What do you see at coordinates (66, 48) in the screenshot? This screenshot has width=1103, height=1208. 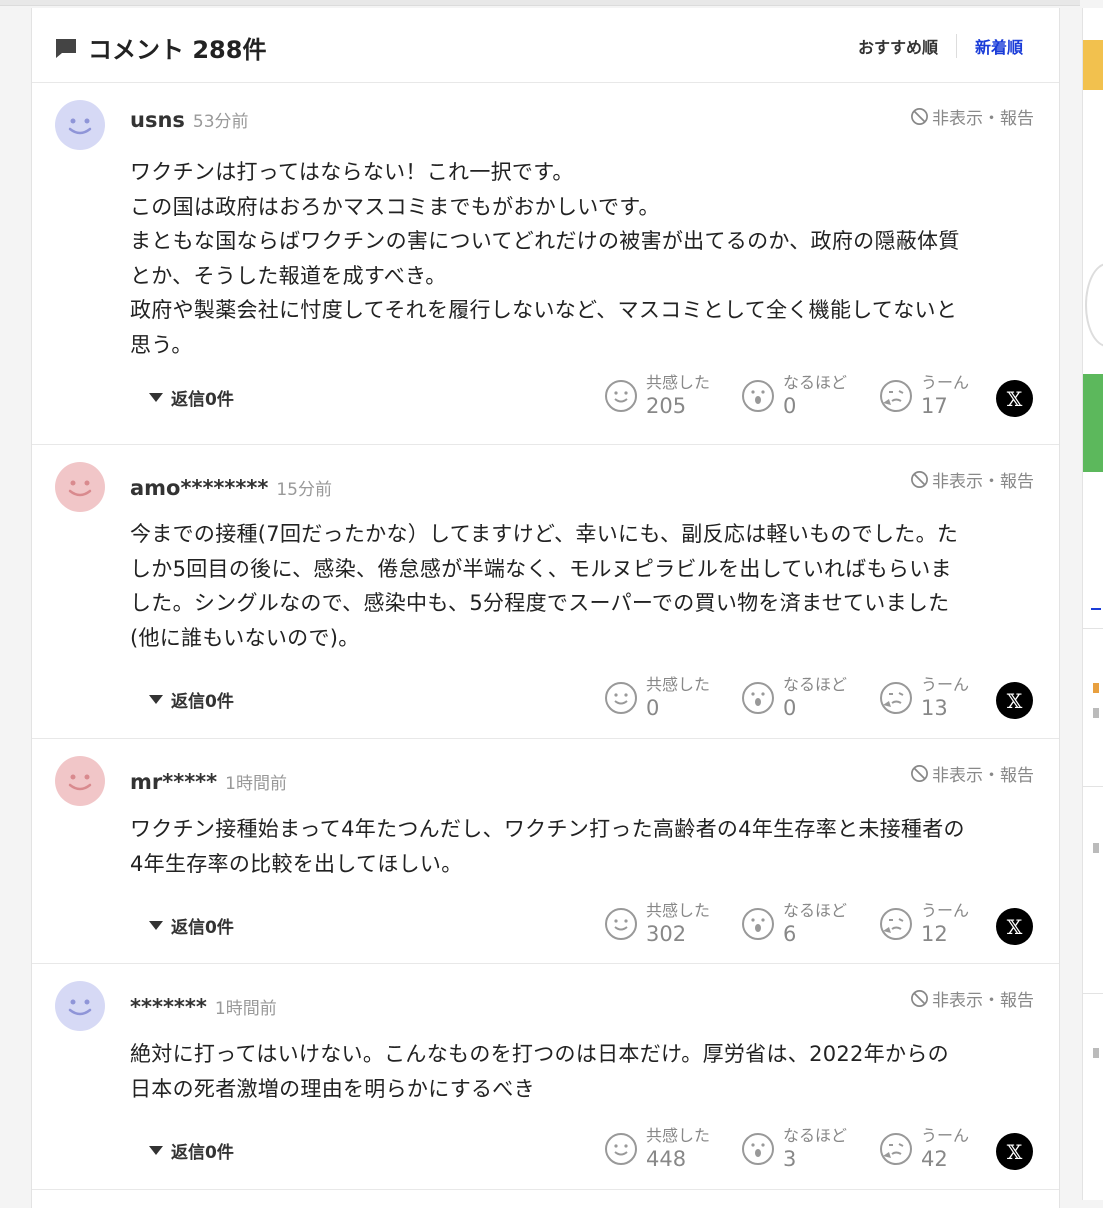 I see `comment-icon` at bounding box center [66, 48].